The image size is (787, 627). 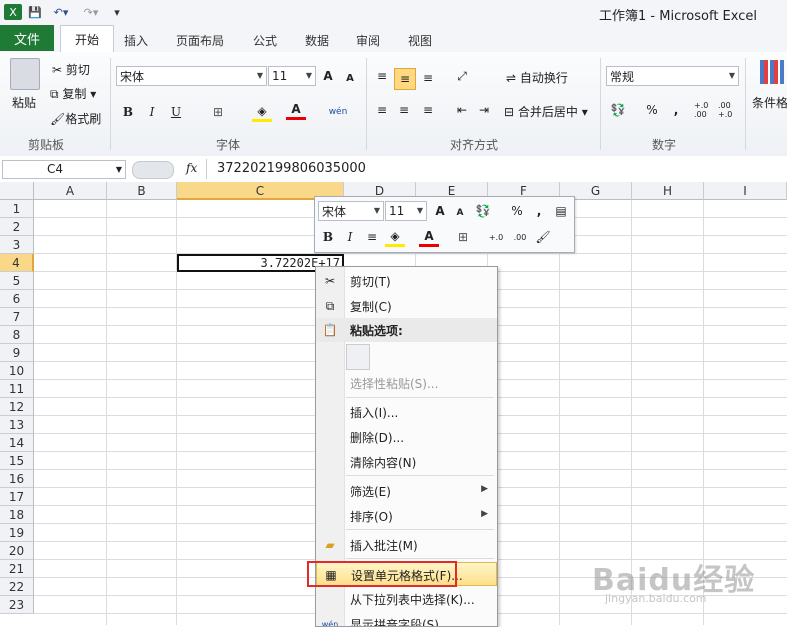 What do you see at coordinates (543, 237) in the screenshot?
I see `mini-format-painter-icon: 🖌` at bounding box center [543, 237].